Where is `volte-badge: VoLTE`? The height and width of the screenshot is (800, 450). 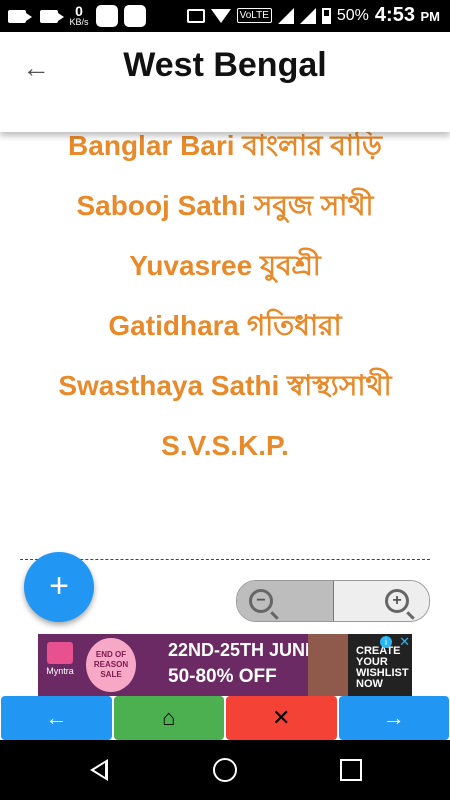
volte-badge: VoLTE is located at coordinates (254, 15).